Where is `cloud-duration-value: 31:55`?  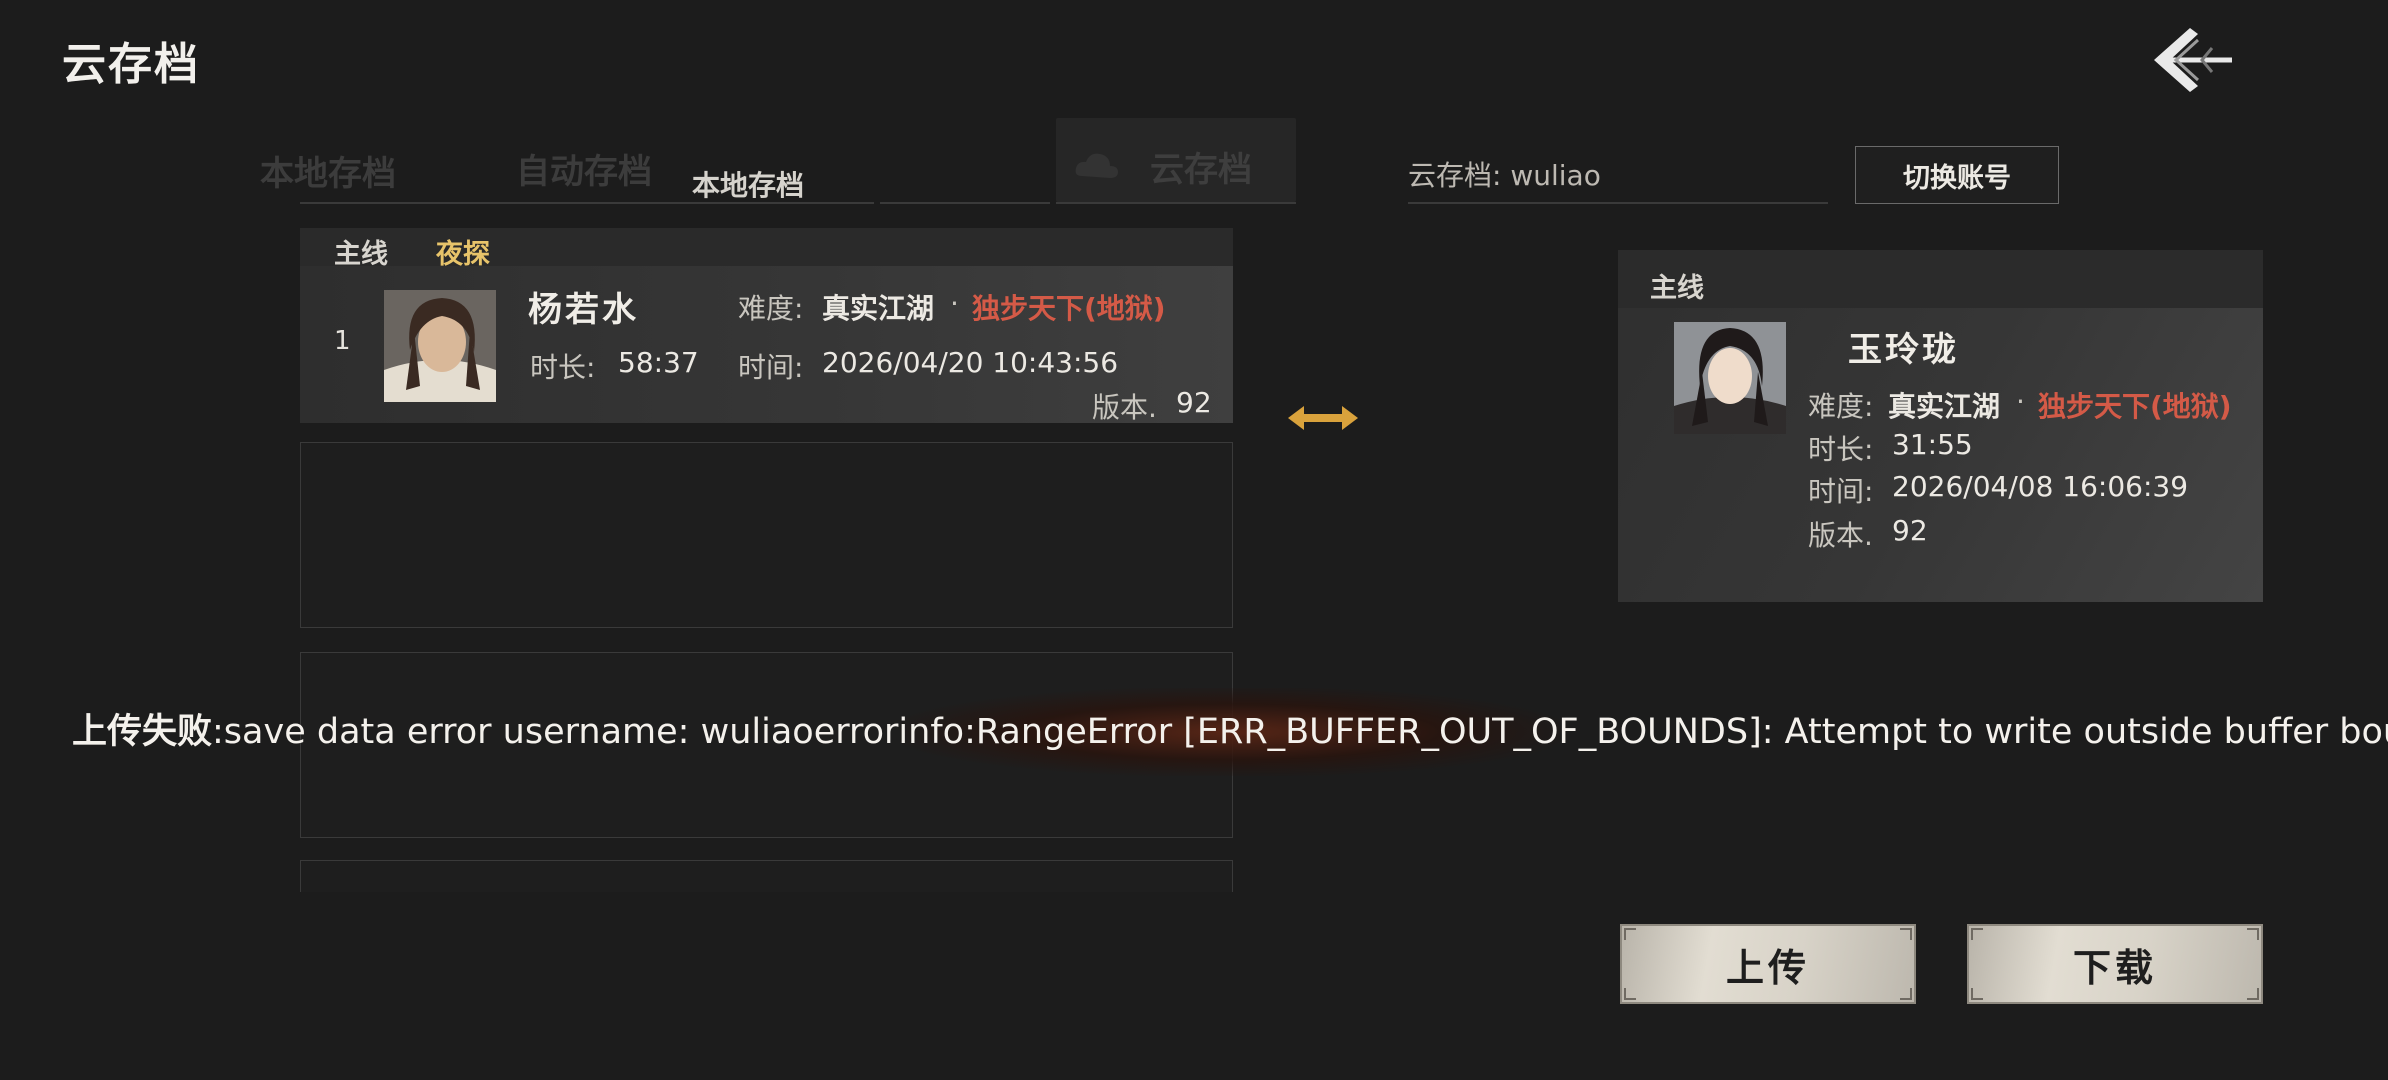
cloud-duration-value: 31:55 is located at coordinates (1932, 444).